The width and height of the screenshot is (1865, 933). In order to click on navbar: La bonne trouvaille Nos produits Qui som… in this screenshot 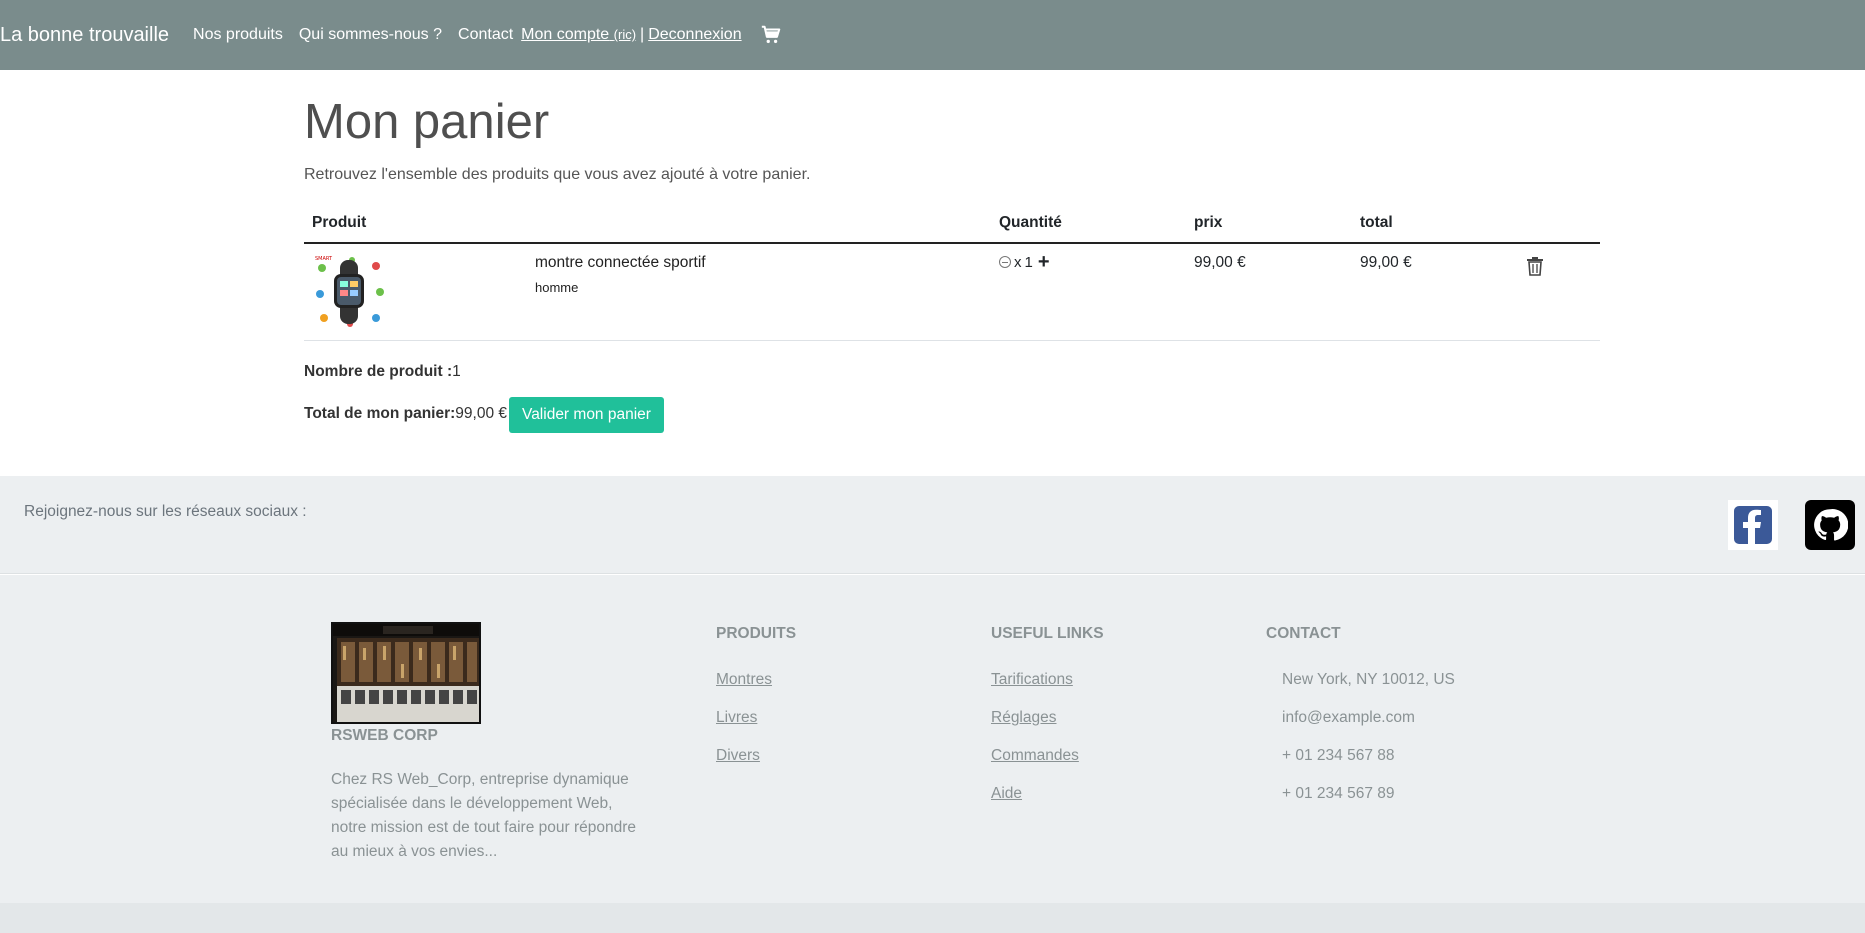, I will do `click(932, 35)`.